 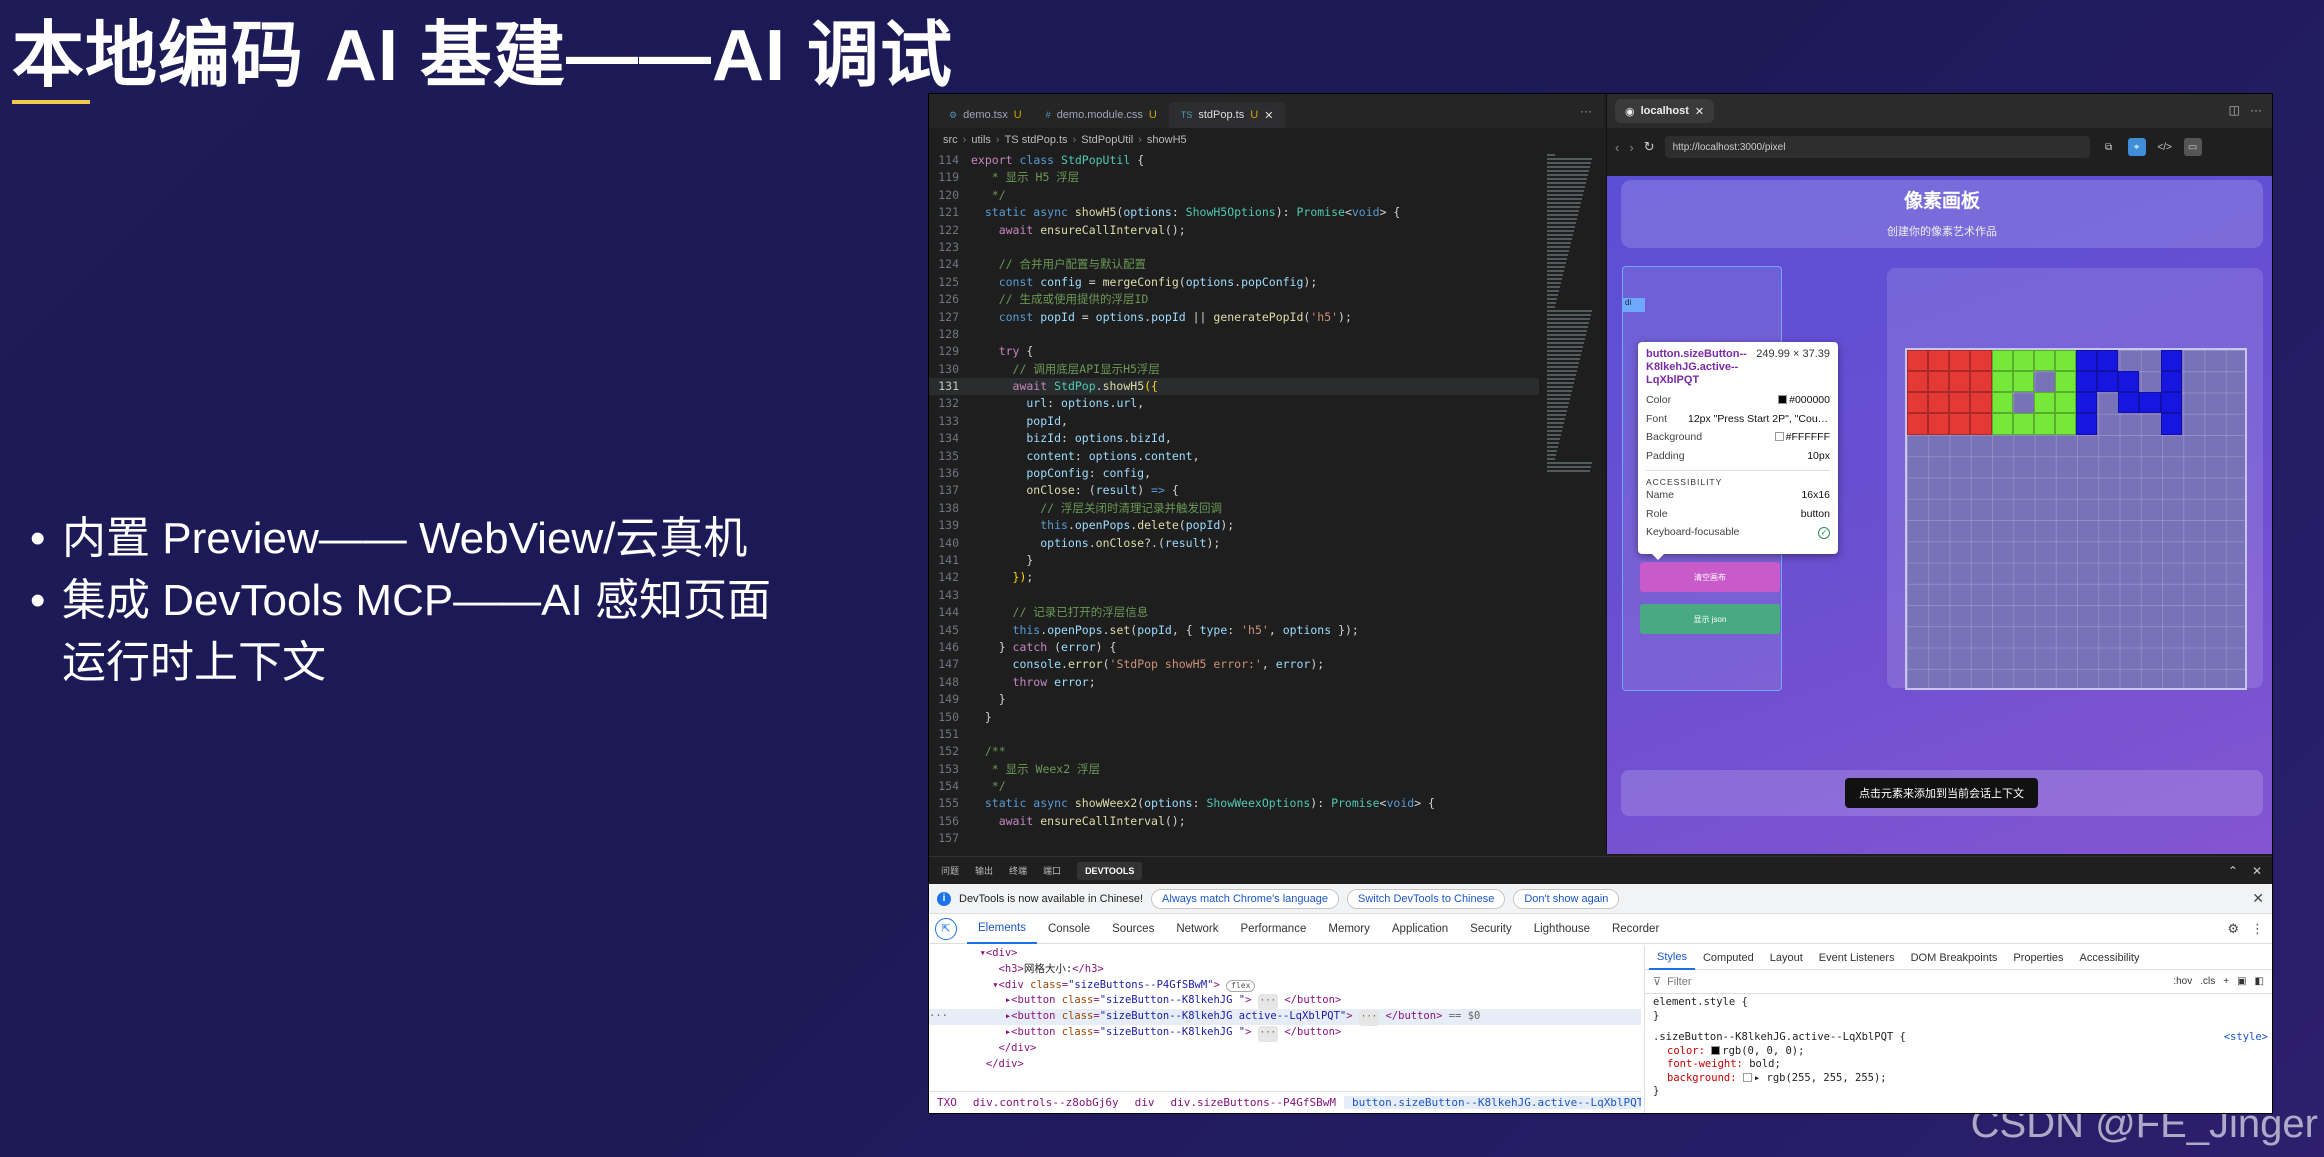 I want to click on code-line: 138 // 浮层关闭时清理记录并触发回调, so click(x=1234, y=508).